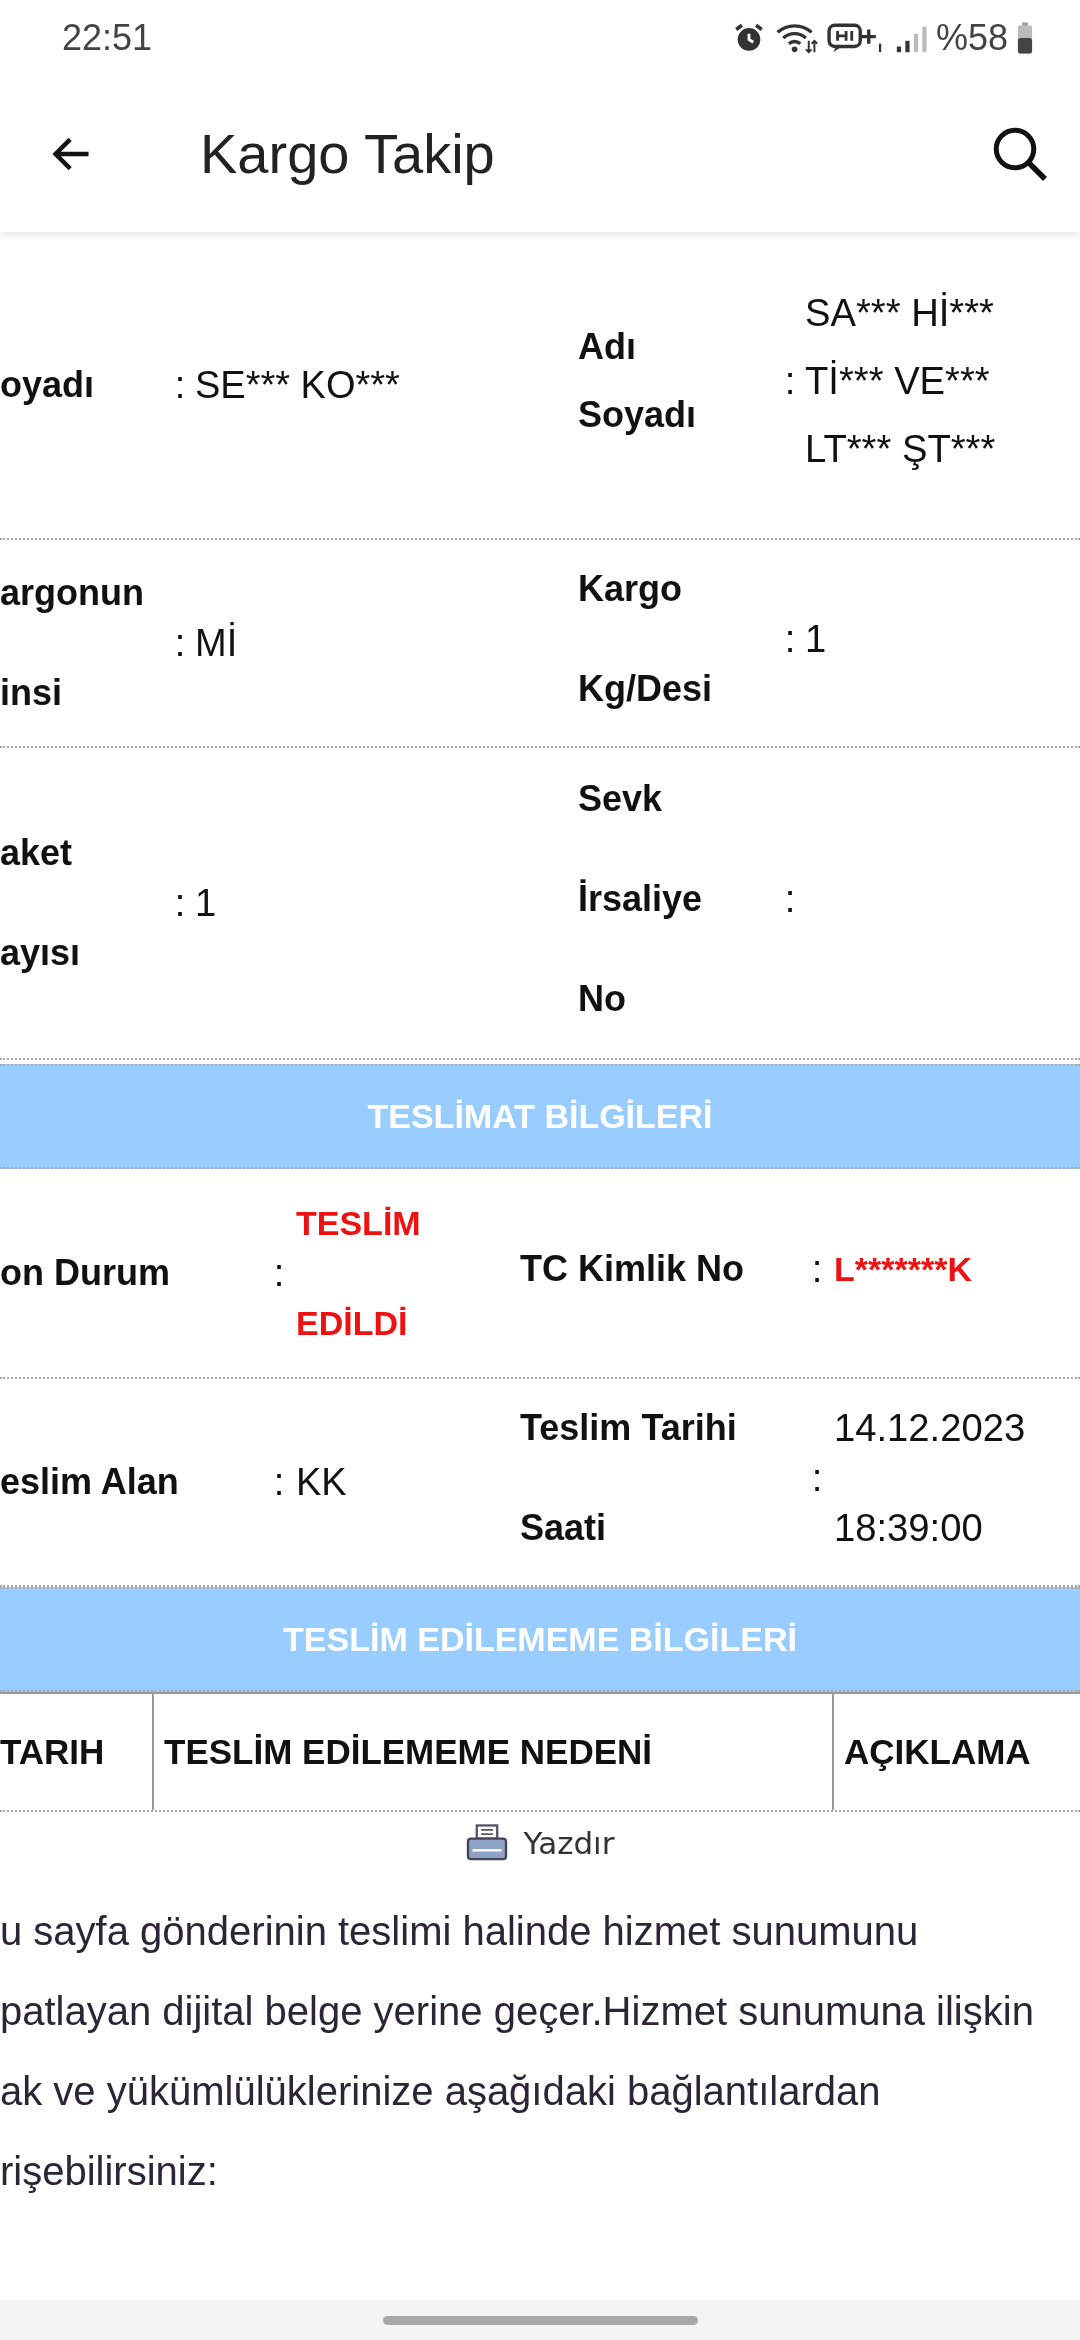  Describe the element at coordinates (72, 643) in the screenshot. I see `field-label: argonun insi` at that location.